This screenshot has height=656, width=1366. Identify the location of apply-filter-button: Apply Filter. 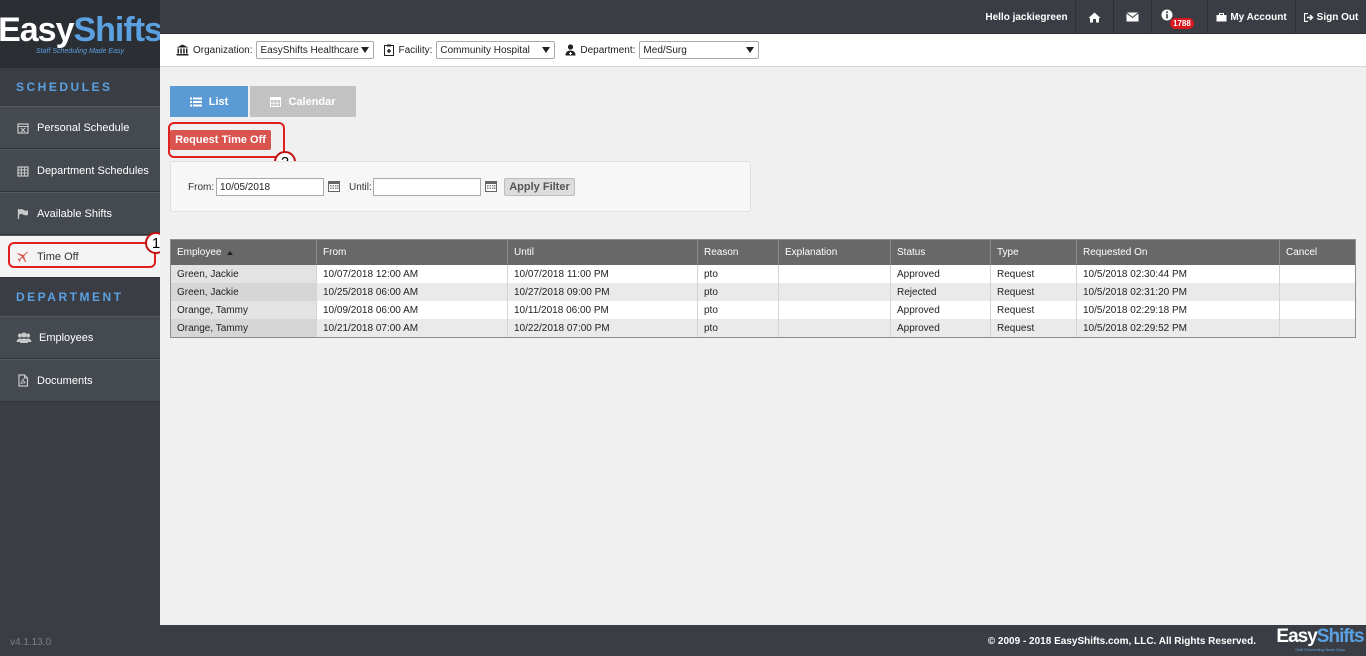
(539, 187).